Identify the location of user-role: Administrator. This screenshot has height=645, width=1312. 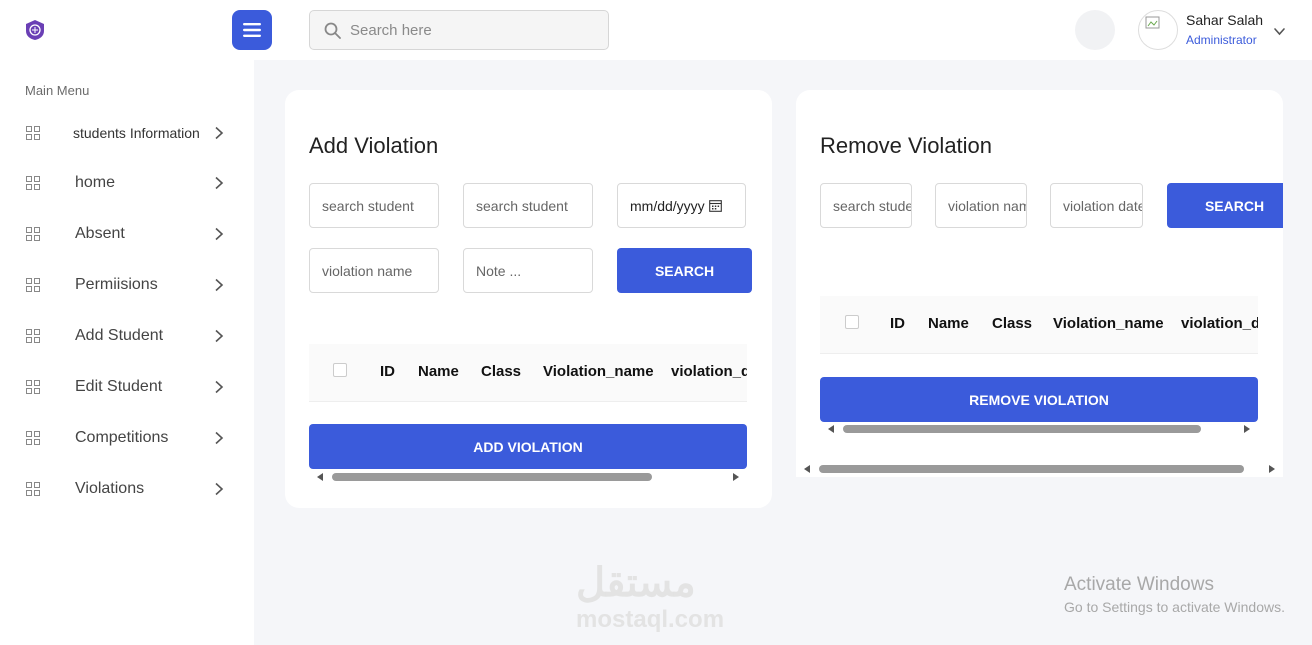
(1221, 40).